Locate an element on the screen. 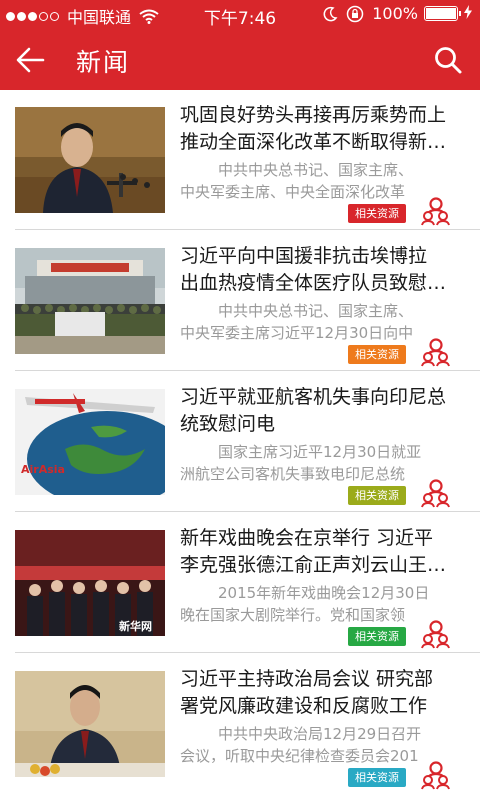  summary-line: 国家主席习近平12月30日就亚 is located at coordinates (320, 452).